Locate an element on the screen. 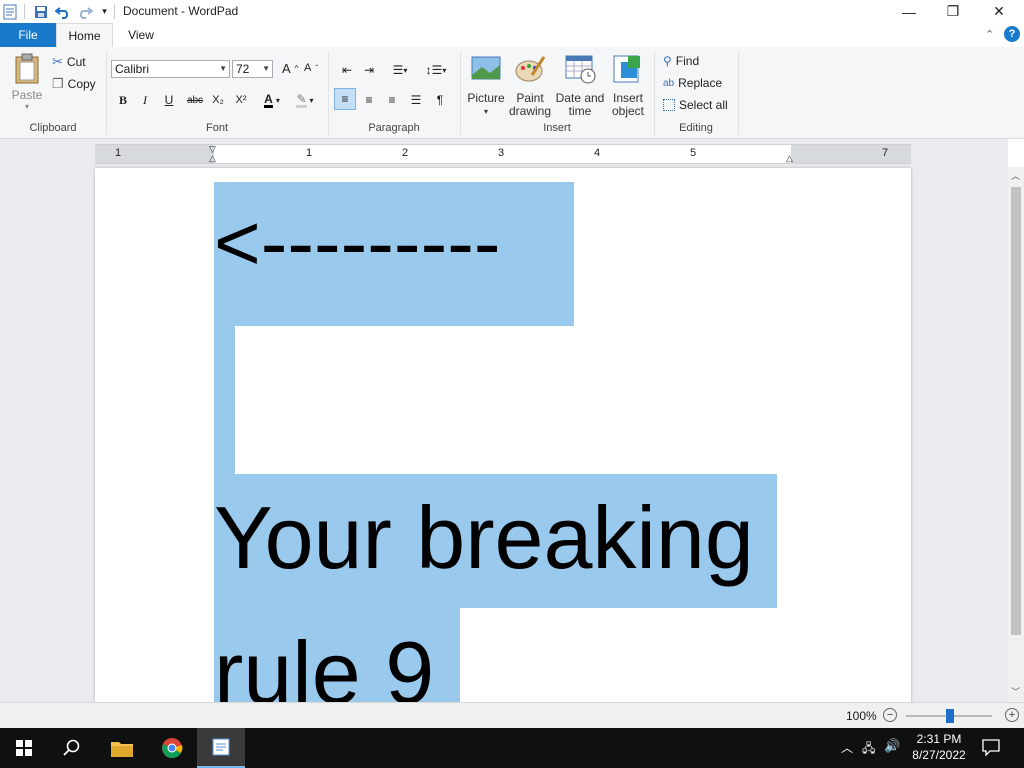 The width and height of the screenshot is (1024, 768). chrome-button is located at coordinates (172, 748).